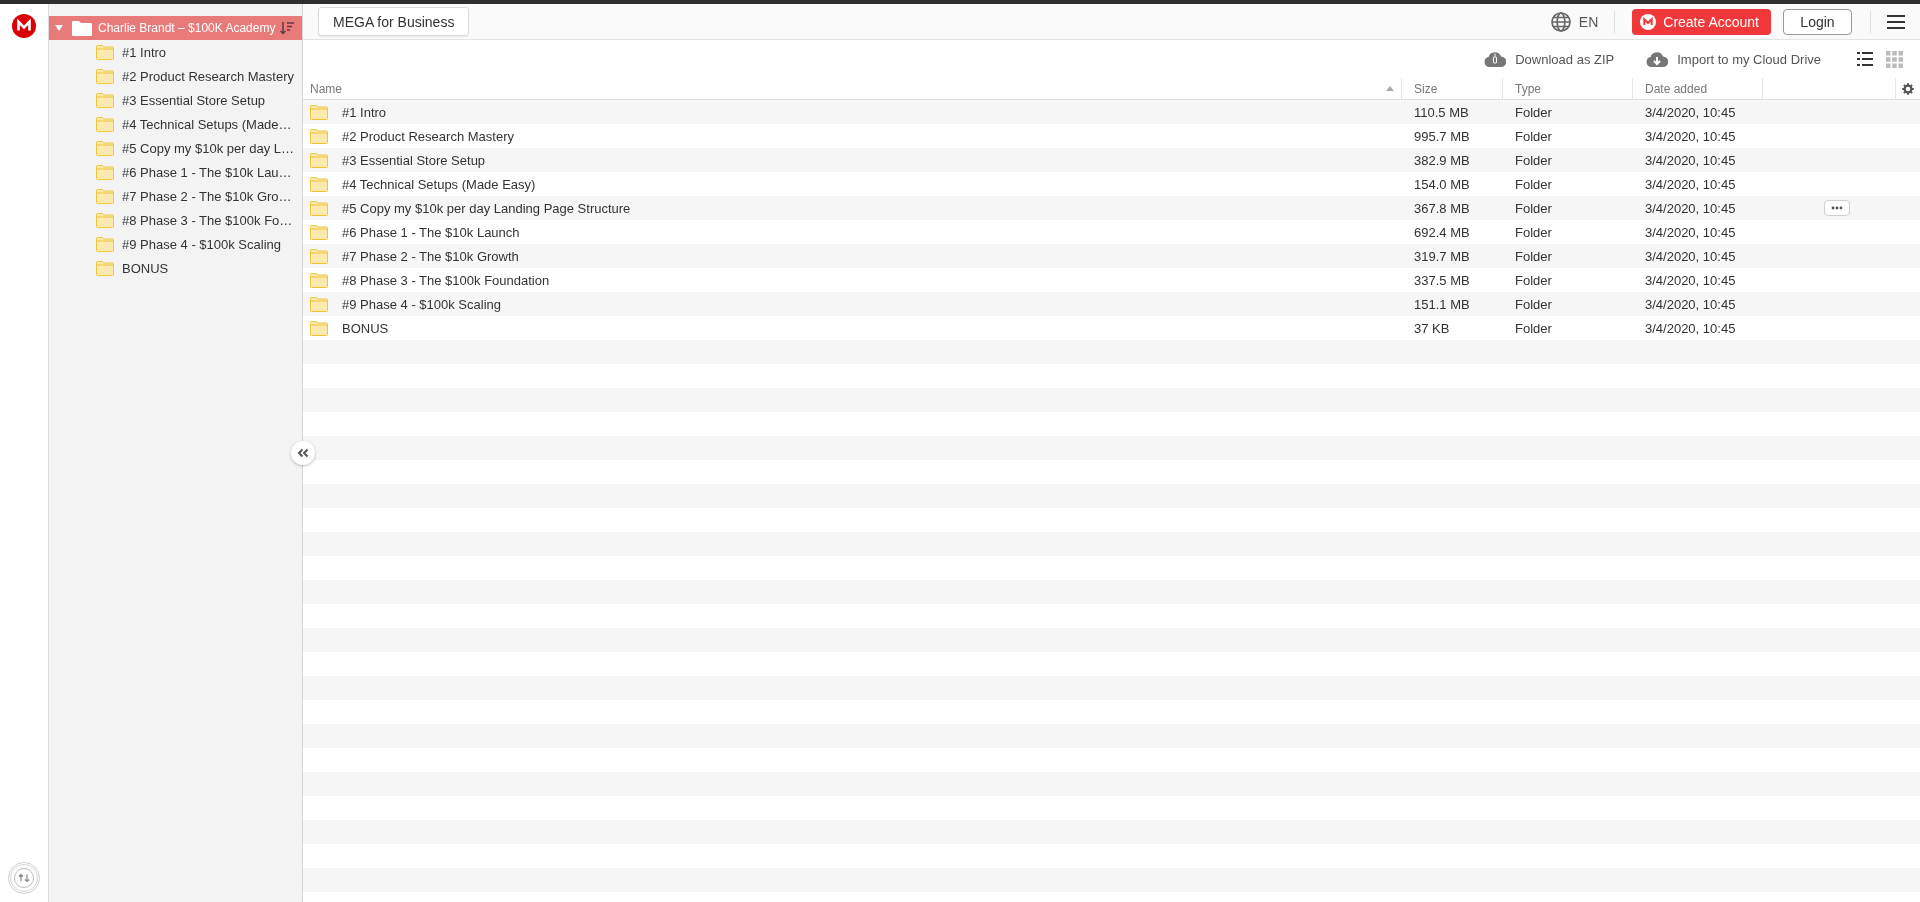  I want to click on size-cell: 319.7 MB, so click(1442, 256).